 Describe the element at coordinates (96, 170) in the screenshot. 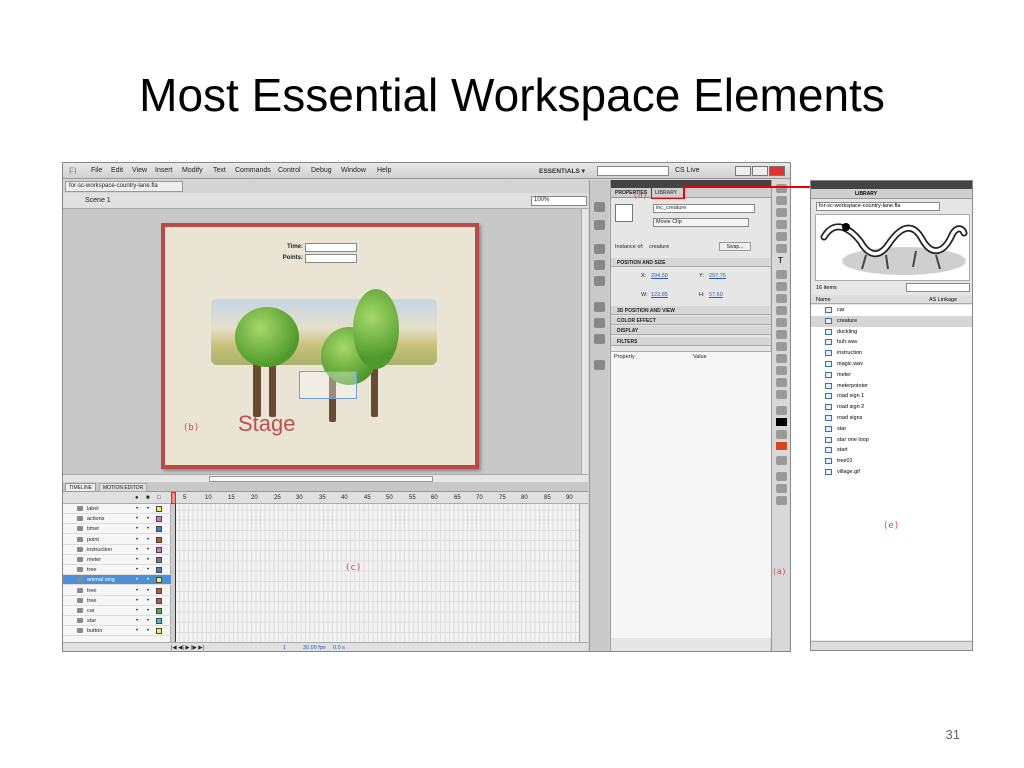

I see `menu-file: File` at that location.